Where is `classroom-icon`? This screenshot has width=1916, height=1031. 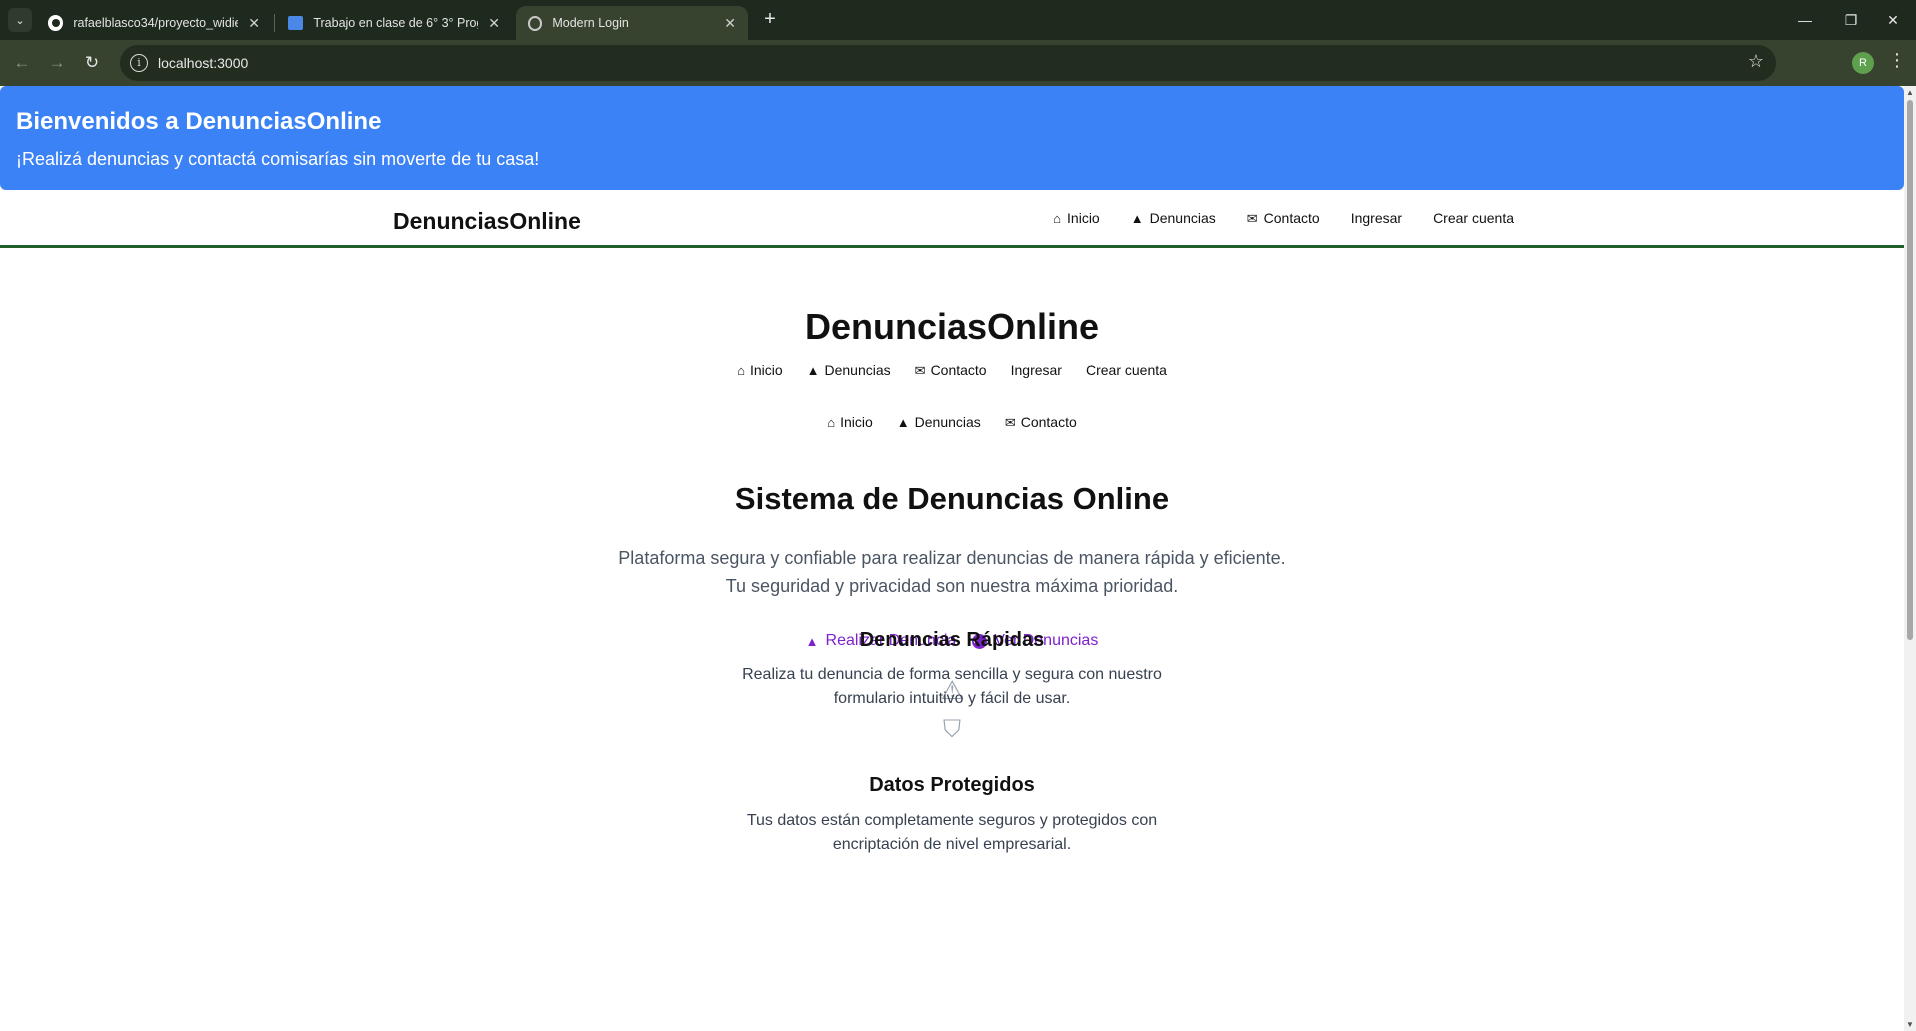 classroom-icon is located at coordinates (296, 23).